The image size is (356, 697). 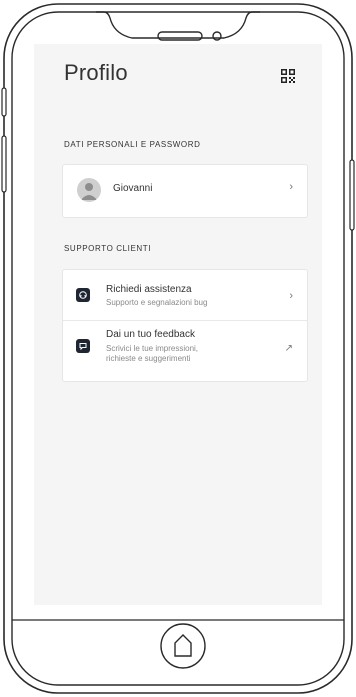 What do you see at coordinates (83, 346) in the screenshot?
I see `feedback-icon` at bounding box center [83, 346].